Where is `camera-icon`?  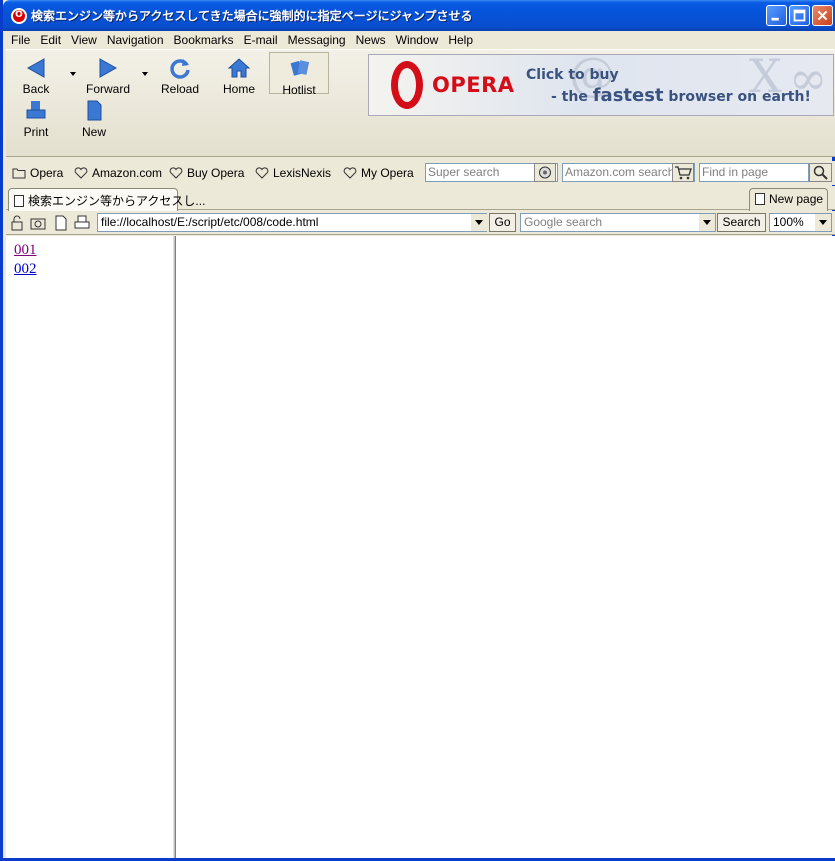 camera-icon is located at coordinates (38, 223).